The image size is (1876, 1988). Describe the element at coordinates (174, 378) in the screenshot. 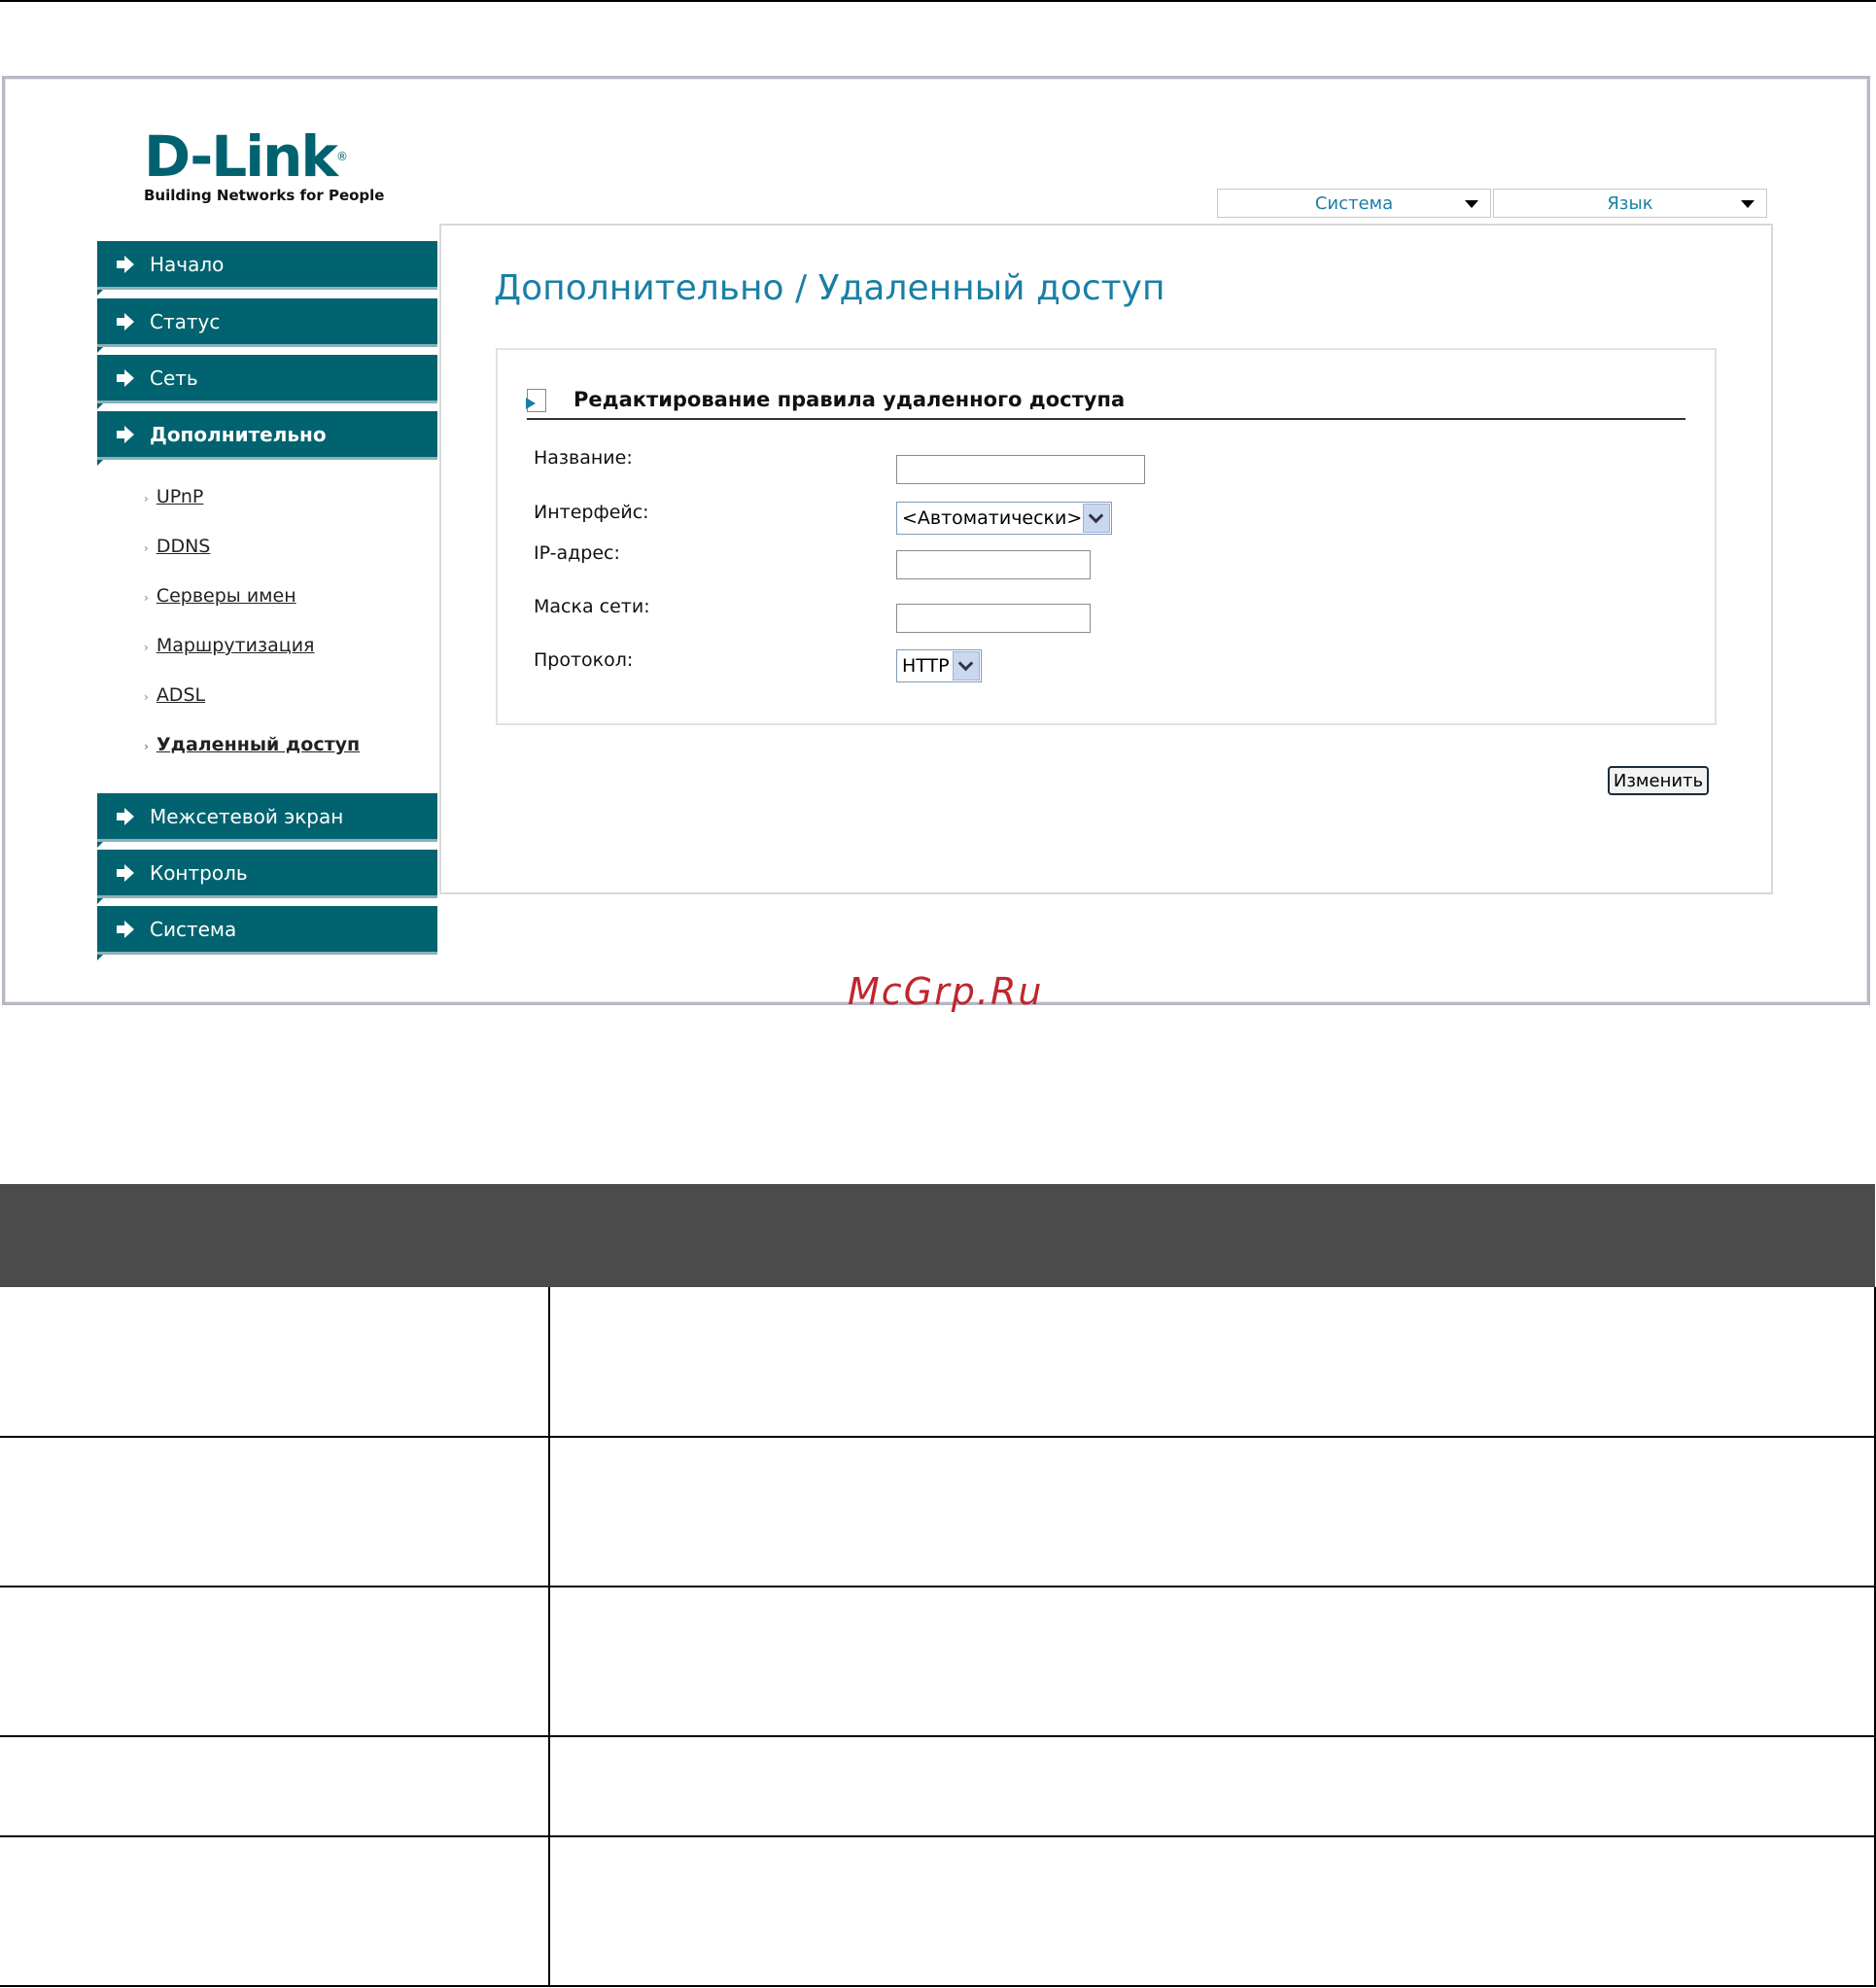

I see `sidebar-item-label: Сеть` at that location.